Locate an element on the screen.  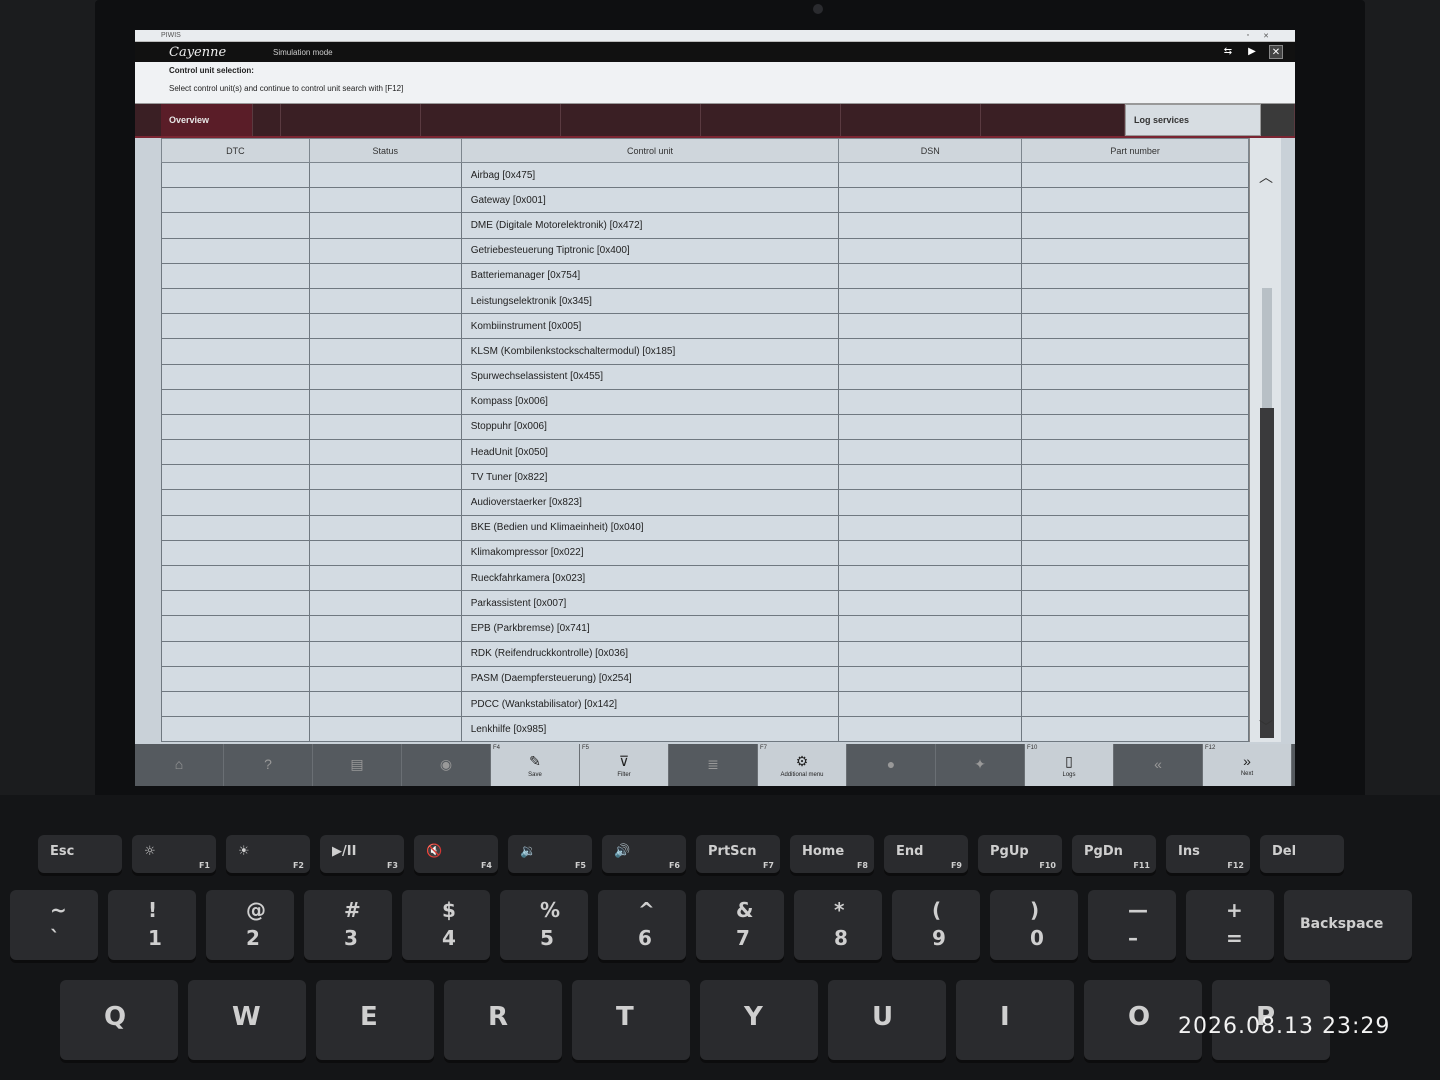
logs-button: F10 ▯ Logs is located at coordinates (1069, 765).